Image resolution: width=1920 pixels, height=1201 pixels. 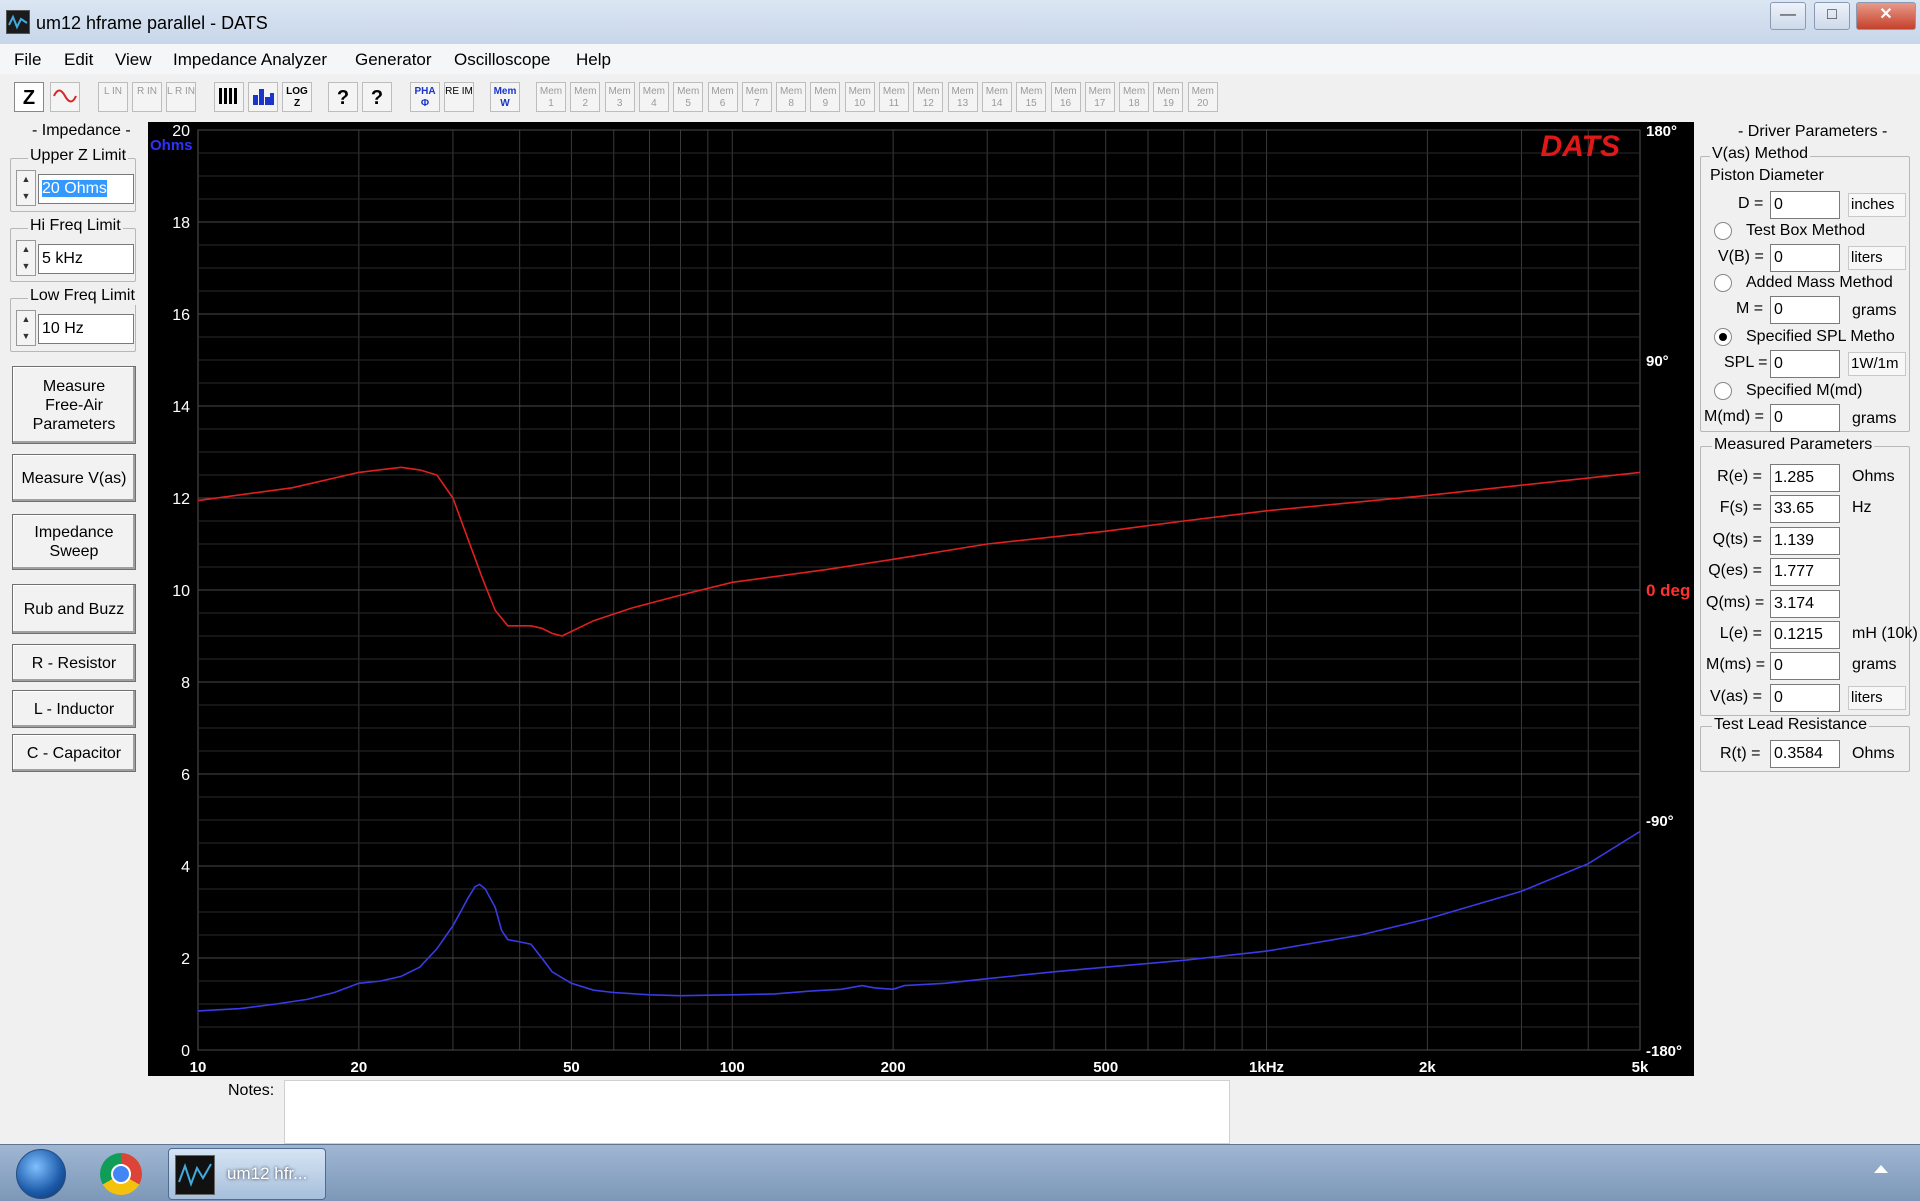 What do you see at coordinates (74, 542) in the screenshot?
I see `impedance-sweep-button: Impedance Sweep` at bounding box center [74, 542].